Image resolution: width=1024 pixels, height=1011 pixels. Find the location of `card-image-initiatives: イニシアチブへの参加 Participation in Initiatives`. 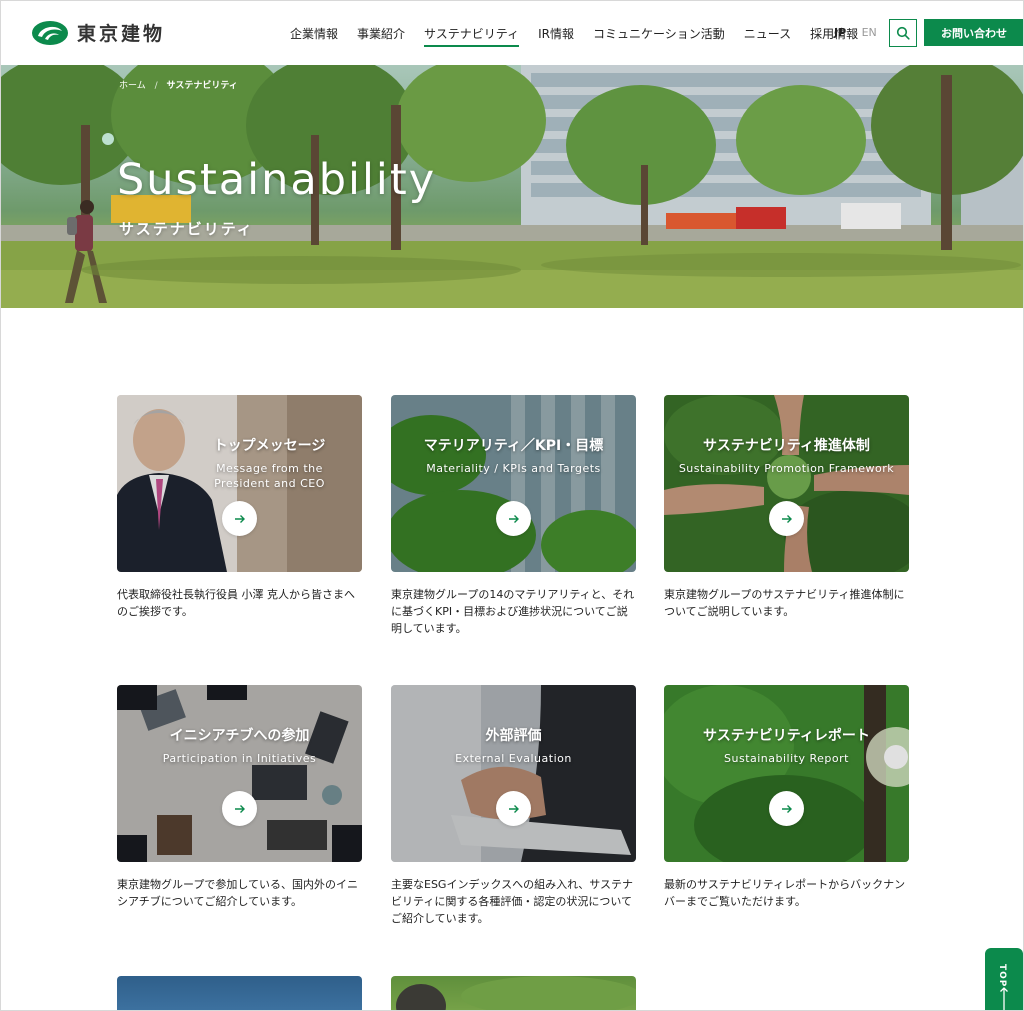

card-image-initiatives: イニシアチブへの参加 Participation in Initiatives is located at coordinates (239, 773).